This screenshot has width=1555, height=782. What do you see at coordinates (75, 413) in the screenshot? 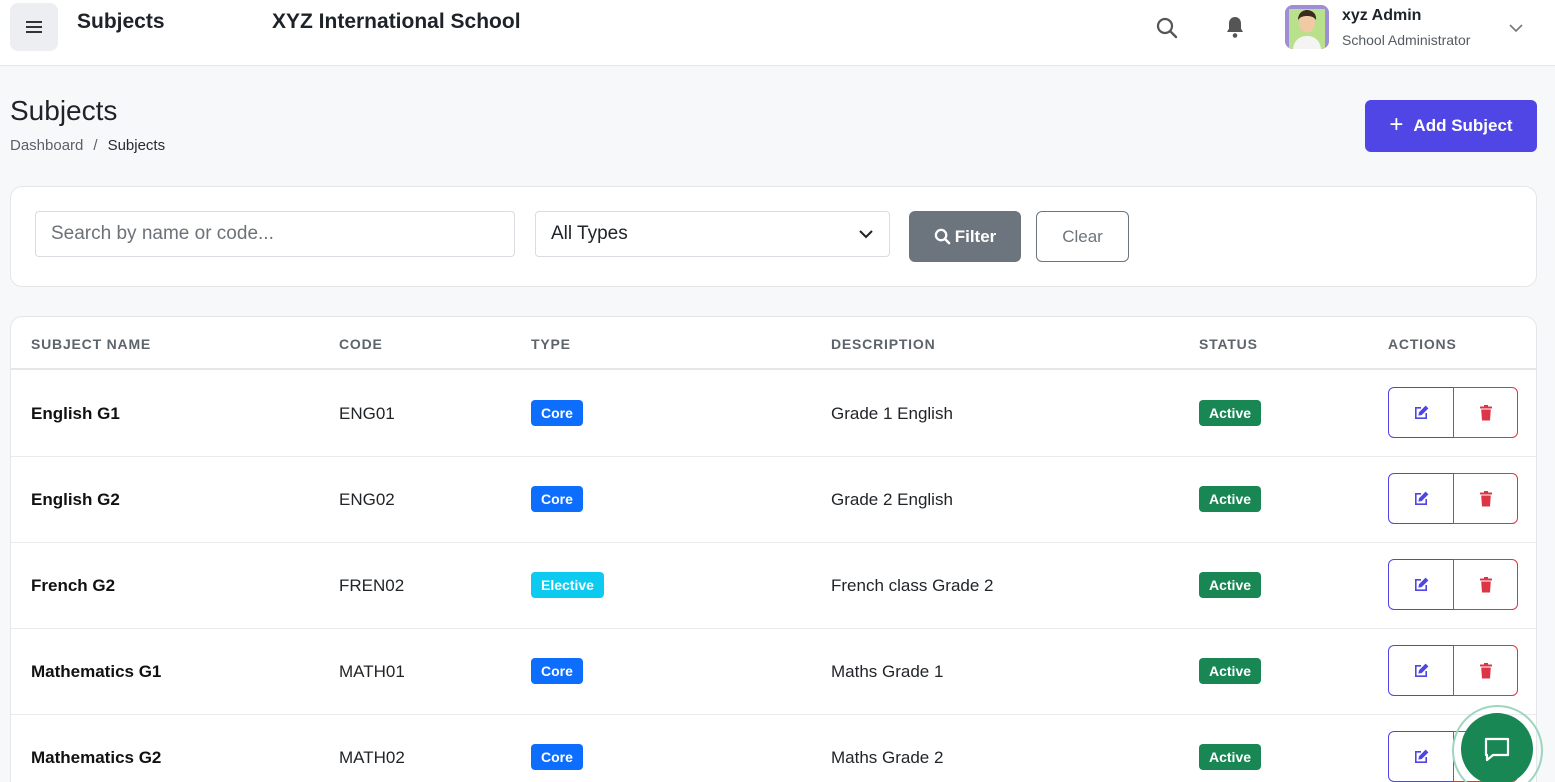
I see `subject-name: English G1` at bounding box center [75, 413].